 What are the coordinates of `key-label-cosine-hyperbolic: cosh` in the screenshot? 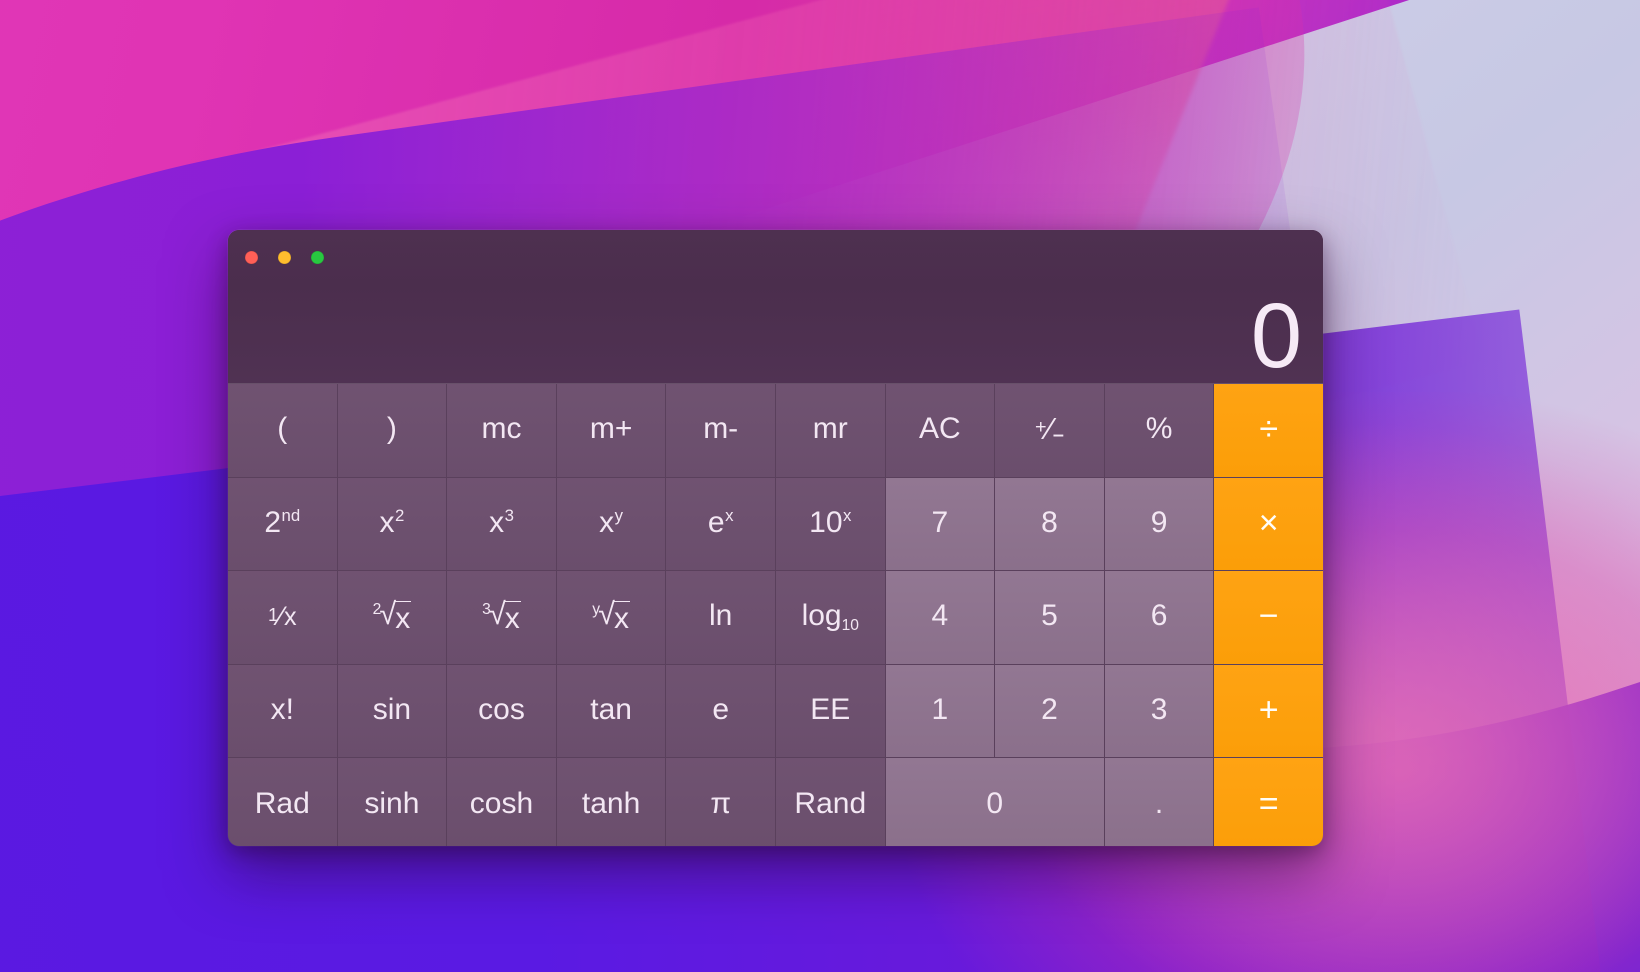 It's located at (501, 803).